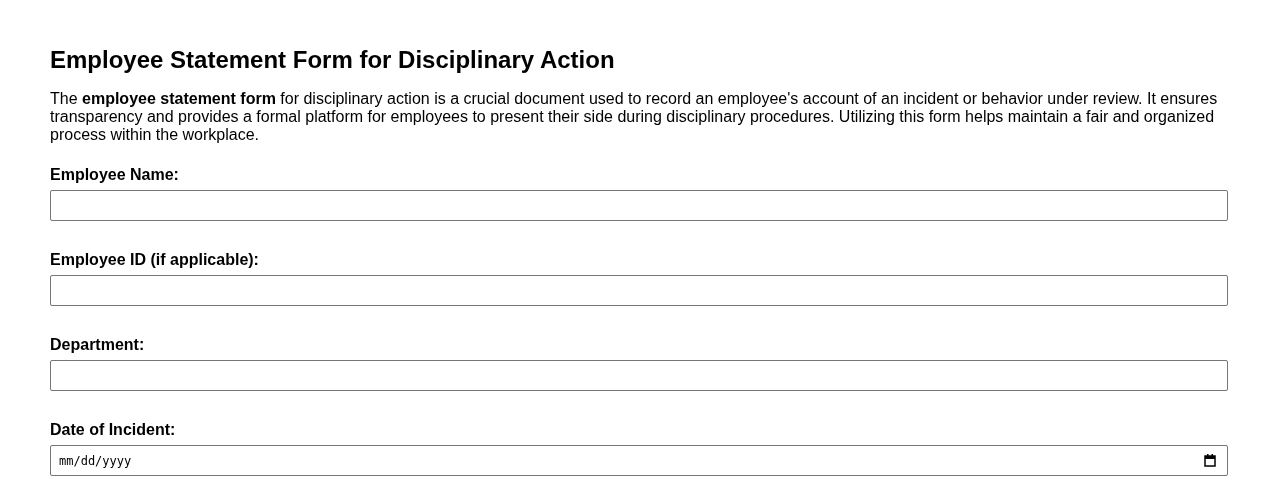 This screenshot has height=501, width=1278. Describe the element at coordinates (115, 175) in the screenshot. I see `field-label: Employee Name:` at that location.